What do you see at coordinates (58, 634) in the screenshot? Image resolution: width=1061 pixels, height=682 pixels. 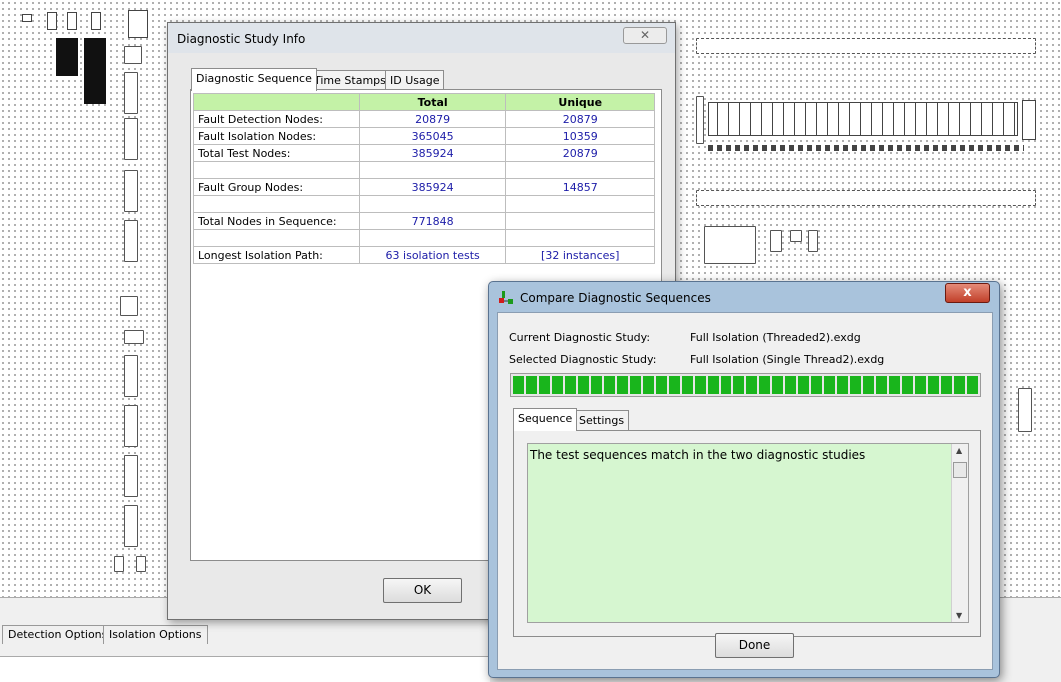 I see `tab-detection-options: Detection Options` at bounding box center [58, 634].